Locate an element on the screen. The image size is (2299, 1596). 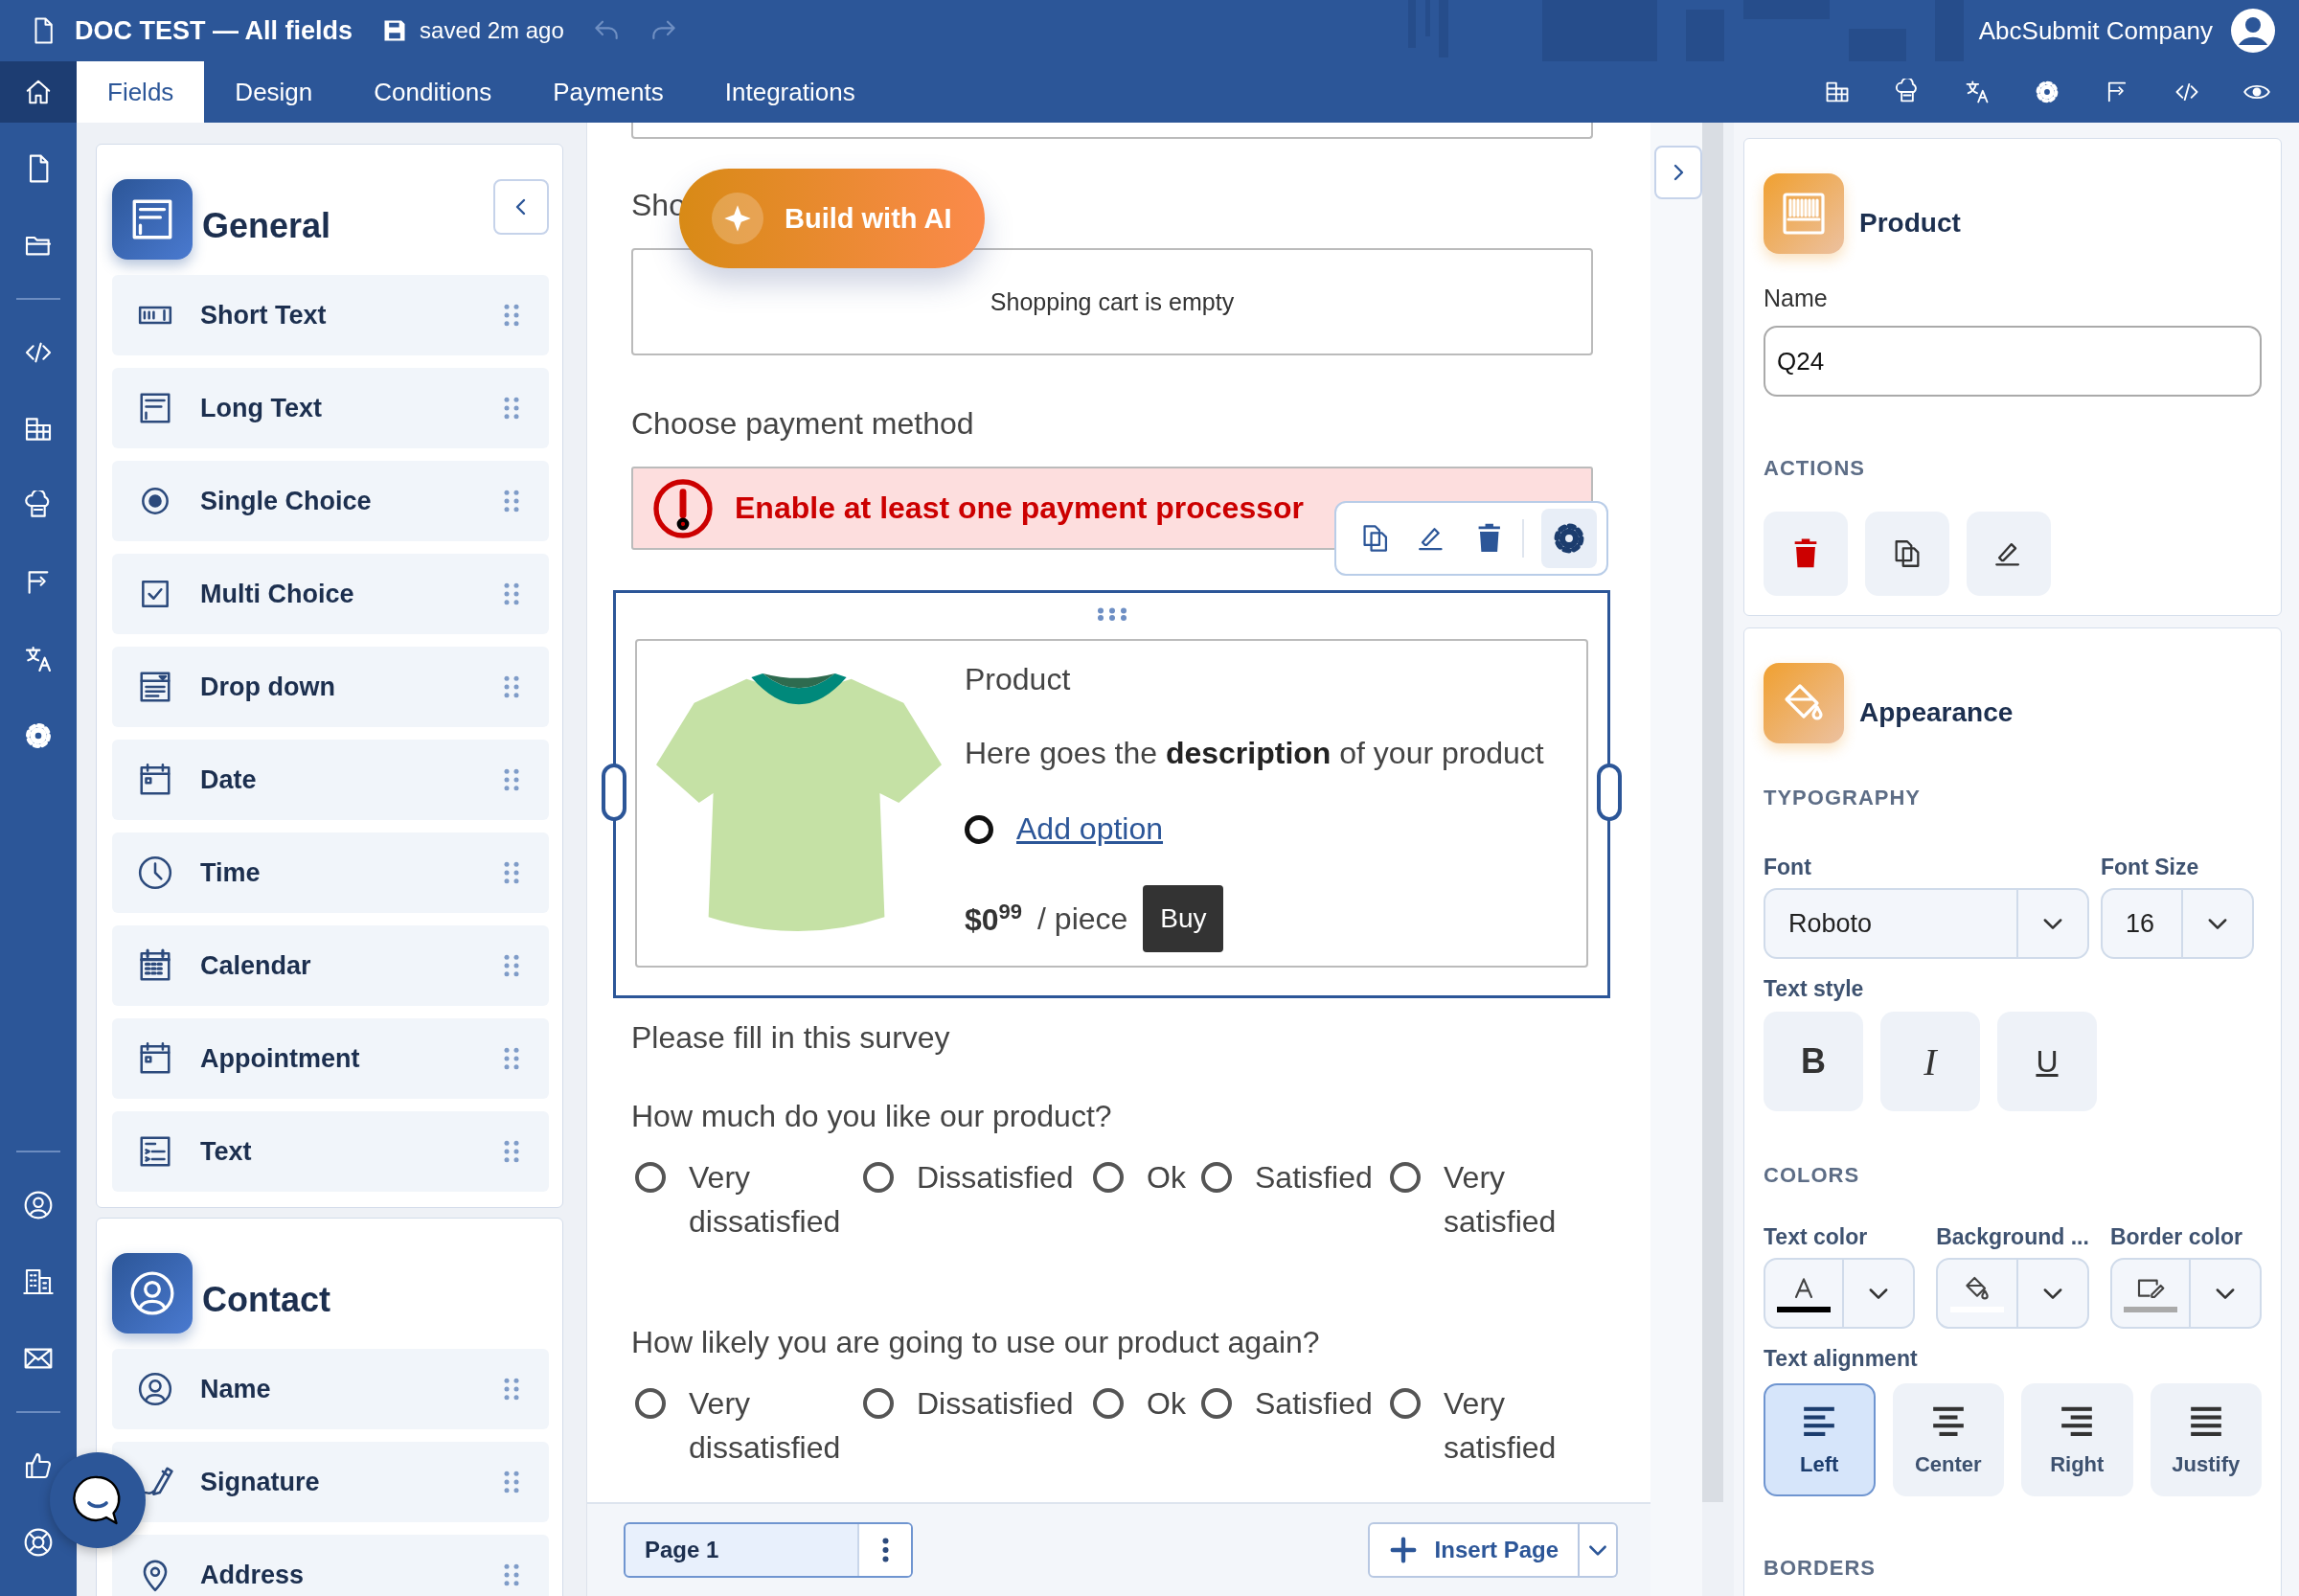
field-item: Text is located at coordinates (330, 1151).